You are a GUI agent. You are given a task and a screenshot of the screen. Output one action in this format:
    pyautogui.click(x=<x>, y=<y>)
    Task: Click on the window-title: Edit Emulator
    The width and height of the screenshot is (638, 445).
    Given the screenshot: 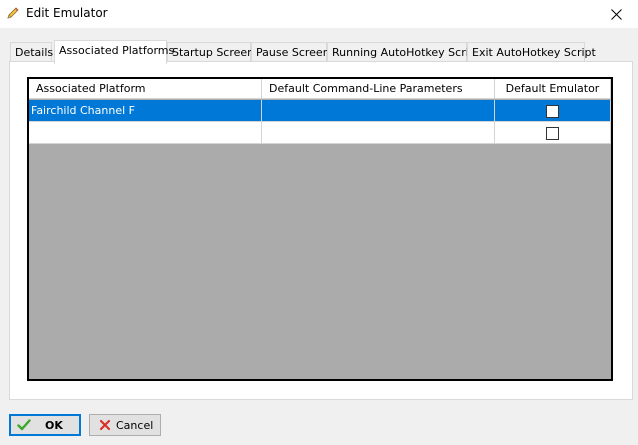 What is the action you would take?
    pyautogui.click(x=67, y=13)
    